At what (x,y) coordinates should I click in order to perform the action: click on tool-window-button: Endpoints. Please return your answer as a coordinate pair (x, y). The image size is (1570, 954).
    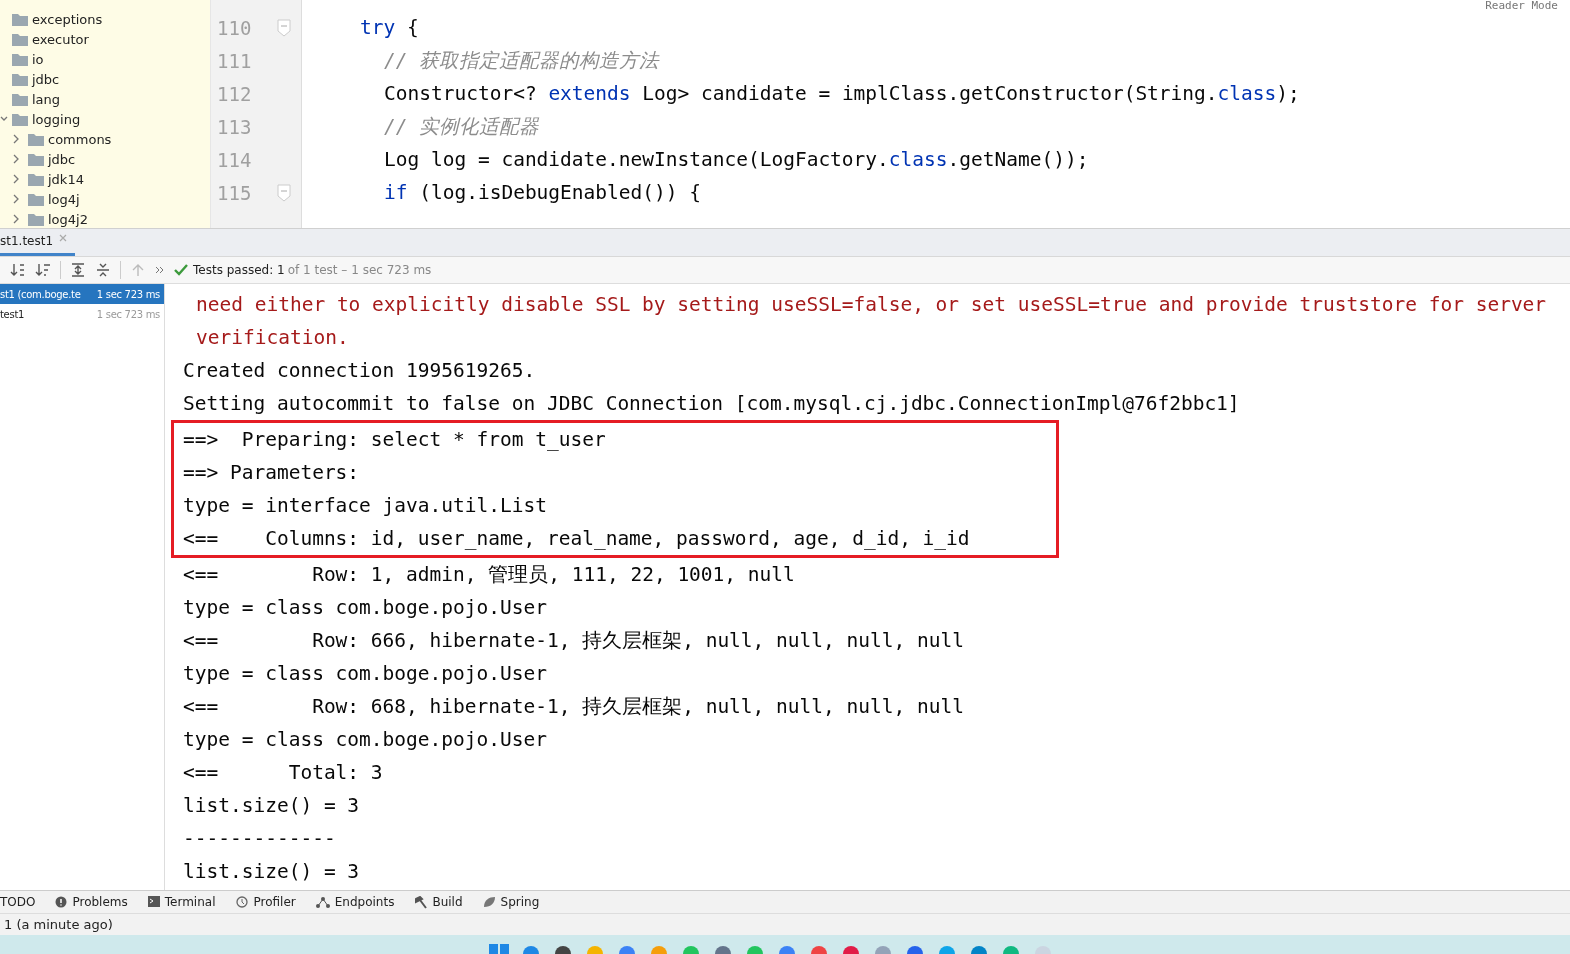
    Looking at the image, I should click on (355, 902).